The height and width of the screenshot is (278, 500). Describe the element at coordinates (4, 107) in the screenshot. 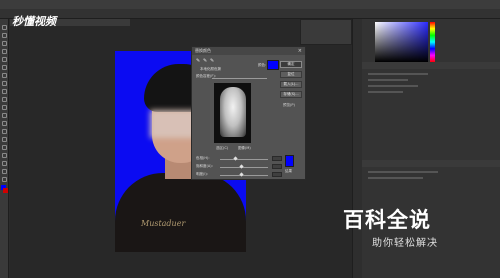

I see `eraser-tool-icon` at that location.